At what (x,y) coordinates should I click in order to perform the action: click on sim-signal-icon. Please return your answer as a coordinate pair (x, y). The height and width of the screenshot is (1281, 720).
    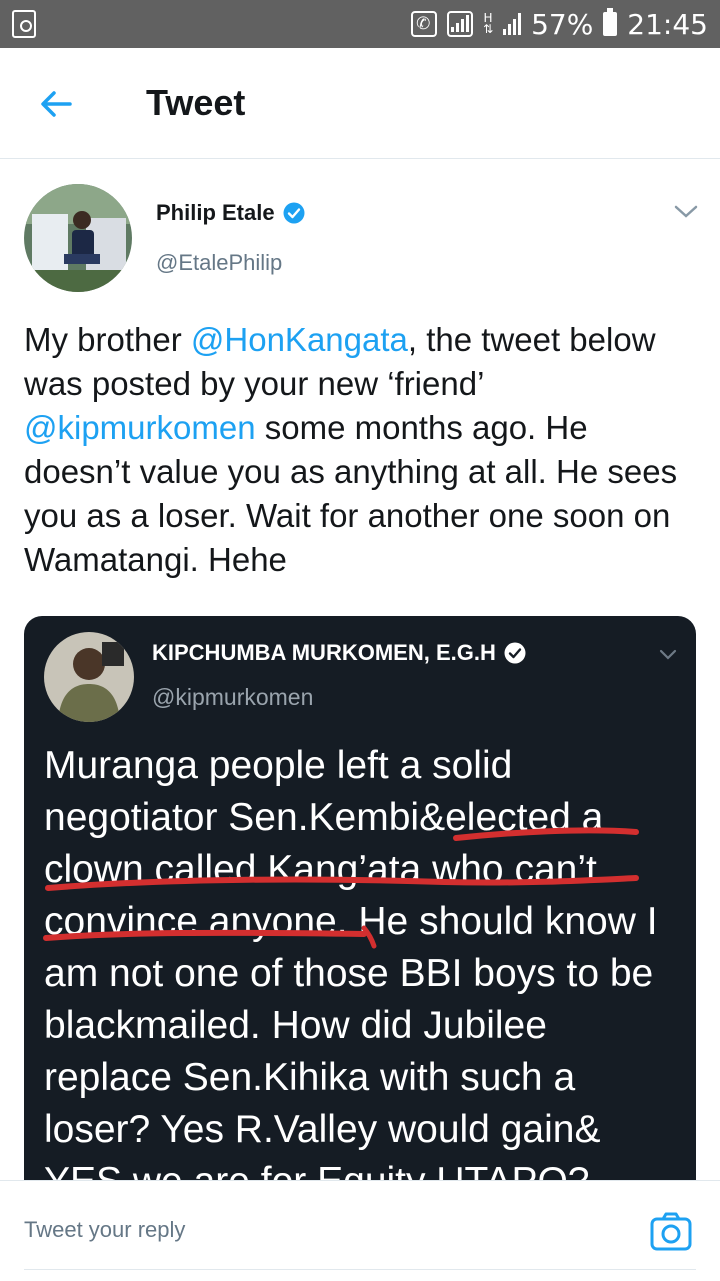
    Looking at the image, I should click on (460, 24).